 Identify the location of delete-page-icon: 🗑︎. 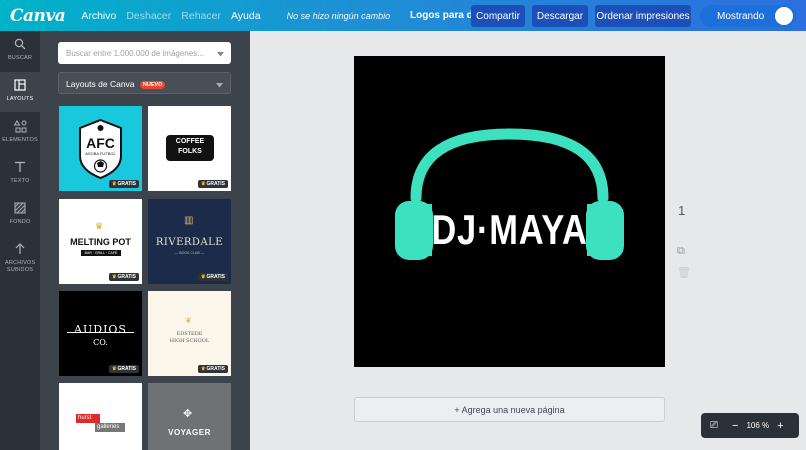
(684, 272).